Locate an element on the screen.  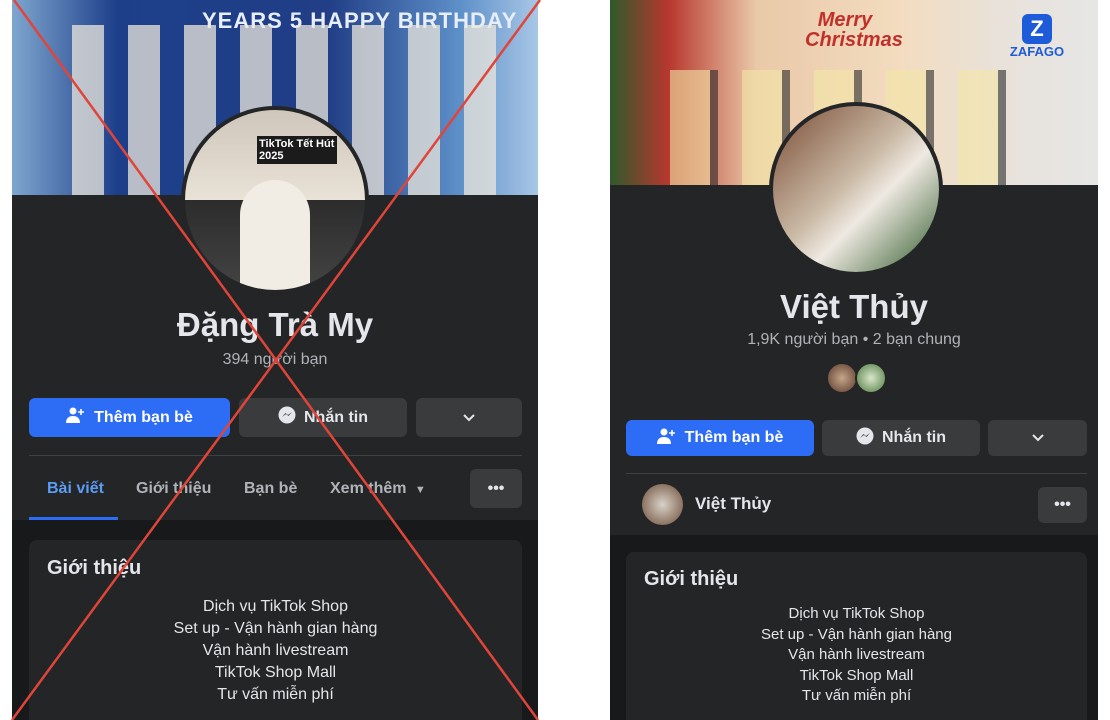
profile-more-button: ••• is located at coordinates (1062, 505).